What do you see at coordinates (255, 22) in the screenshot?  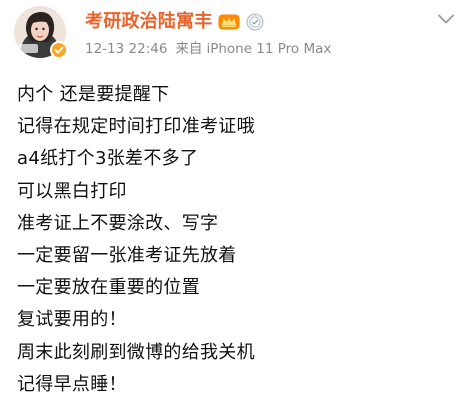 I see `medal-icon` at bounding box center [255, 22].